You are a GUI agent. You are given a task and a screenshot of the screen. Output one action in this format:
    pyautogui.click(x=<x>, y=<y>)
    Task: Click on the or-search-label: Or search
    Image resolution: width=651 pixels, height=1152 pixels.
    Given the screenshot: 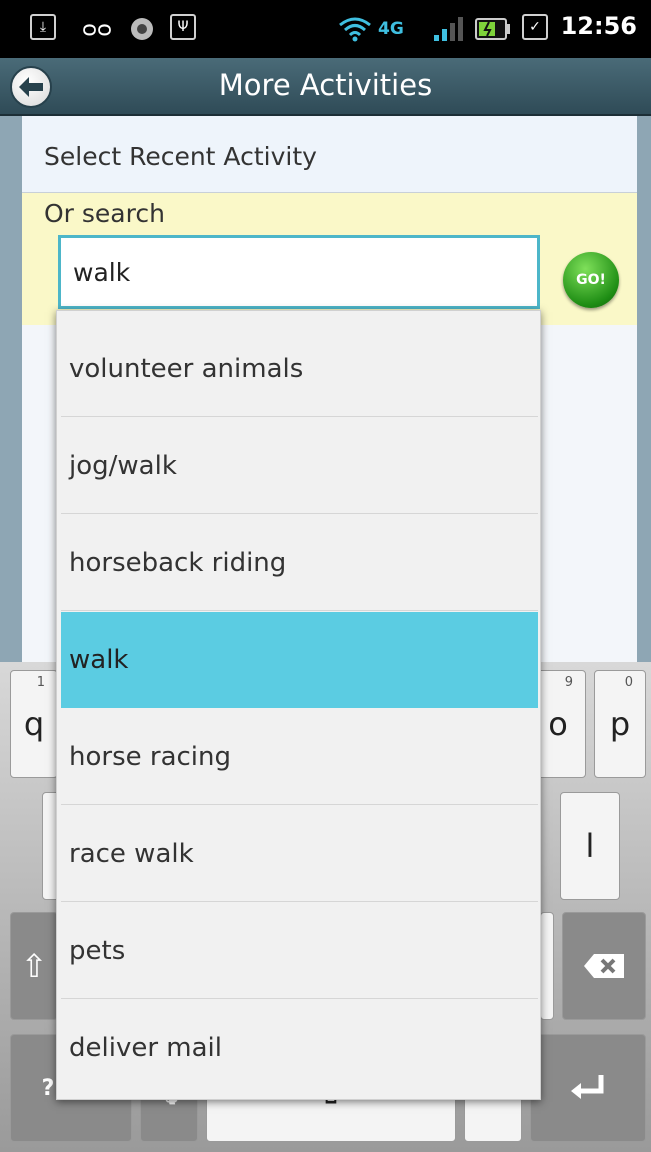 What is the action you would take?
    pyautogui.click(x=104, y=213)
    